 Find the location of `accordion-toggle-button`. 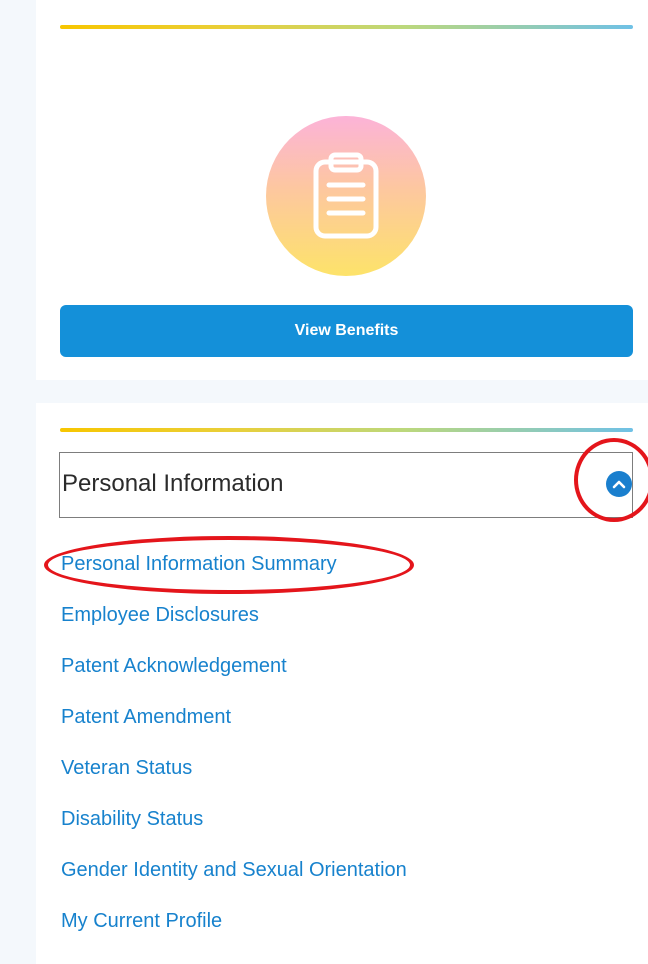

accordion-toggle-button is located at coordinates (619, 484).